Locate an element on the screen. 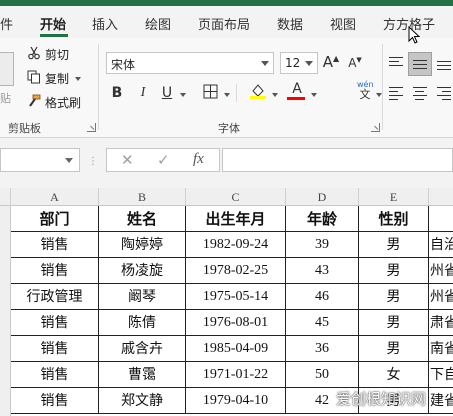 This screenshot has height=416, width=453. align-top-icon is located at coordinates (396, 63).